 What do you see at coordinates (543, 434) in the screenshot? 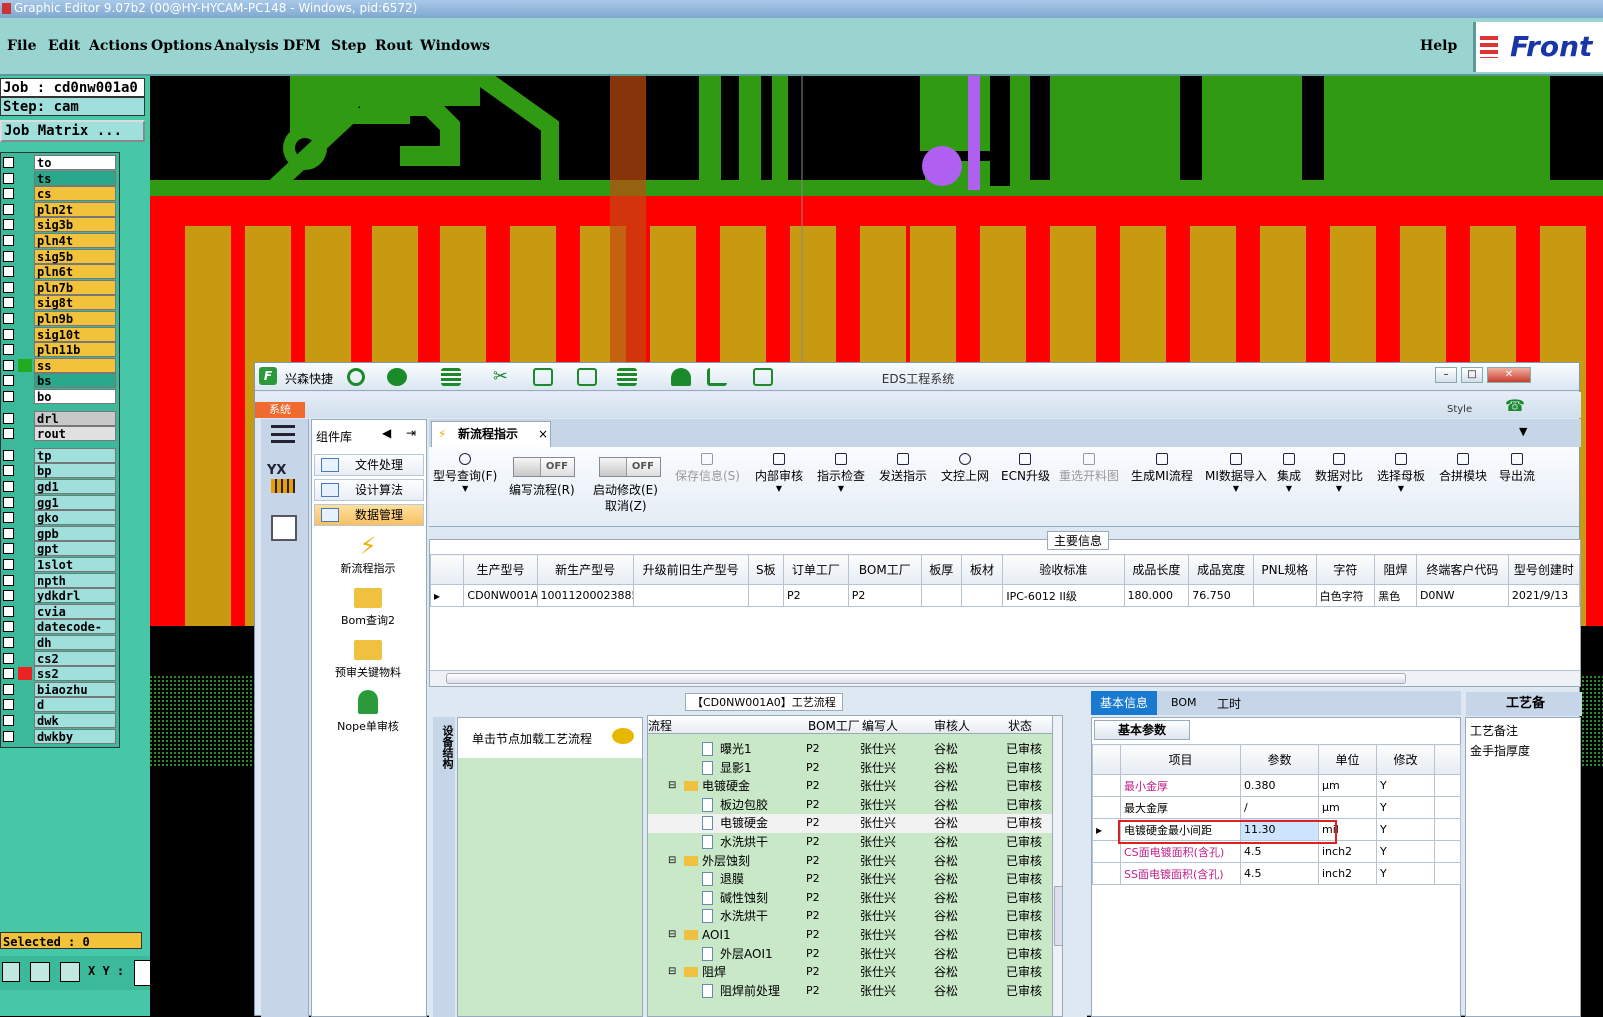
I see `close-tab-icon: ×` at bounding box center [543, 434].